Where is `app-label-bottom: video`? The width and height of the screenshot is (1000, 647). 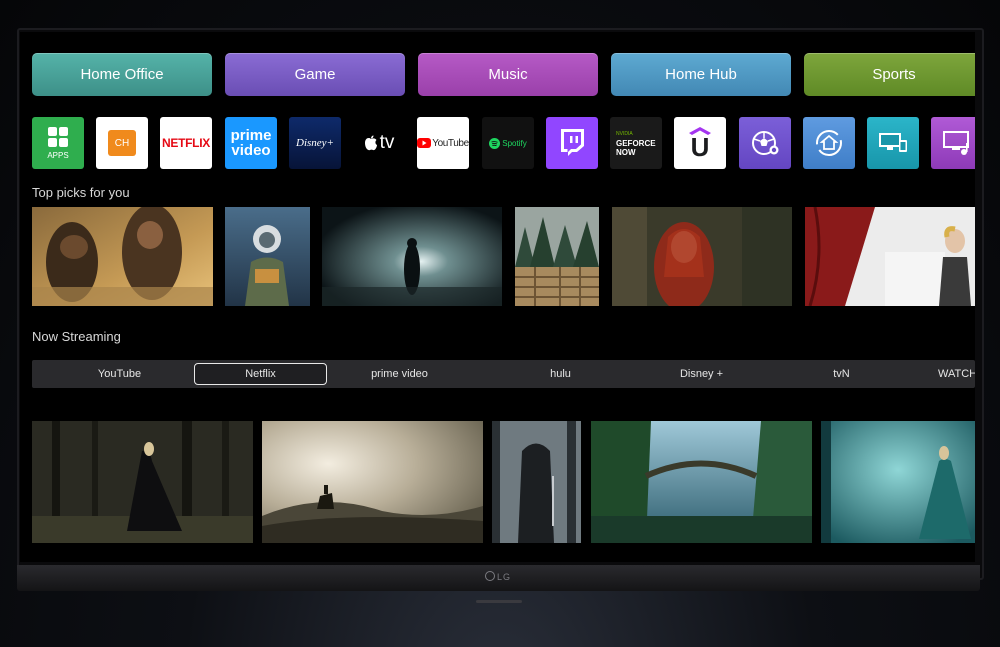
app-label-bottom: video is located at coordinates (251, 150).